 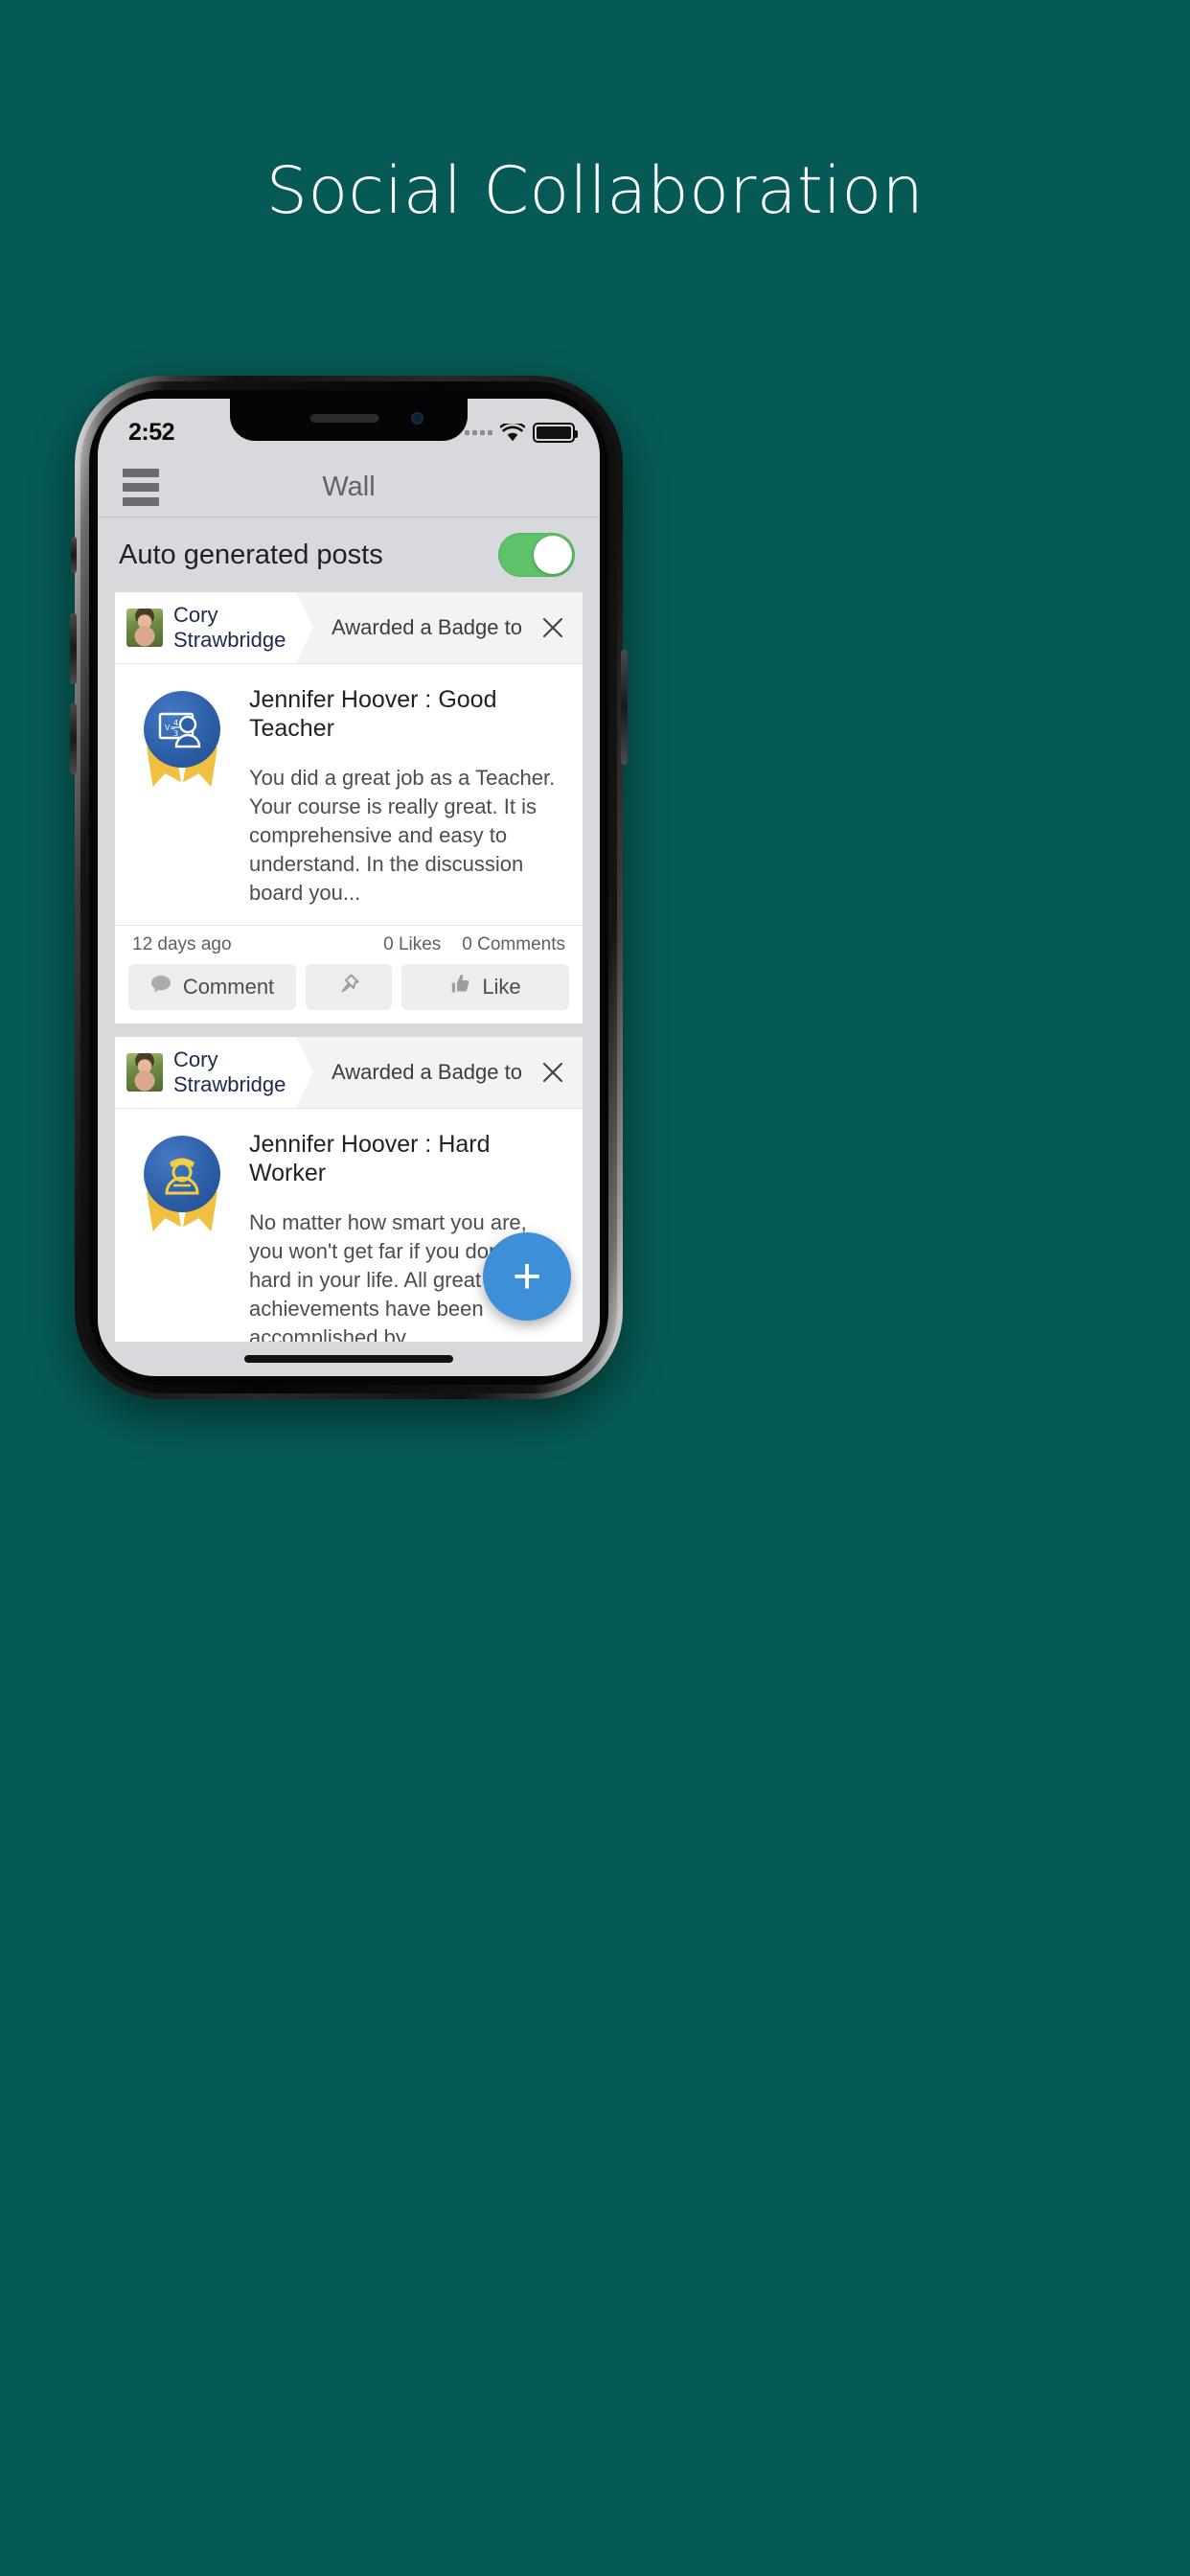 I want to click on volume-down-button, so click(x=74, y=738).